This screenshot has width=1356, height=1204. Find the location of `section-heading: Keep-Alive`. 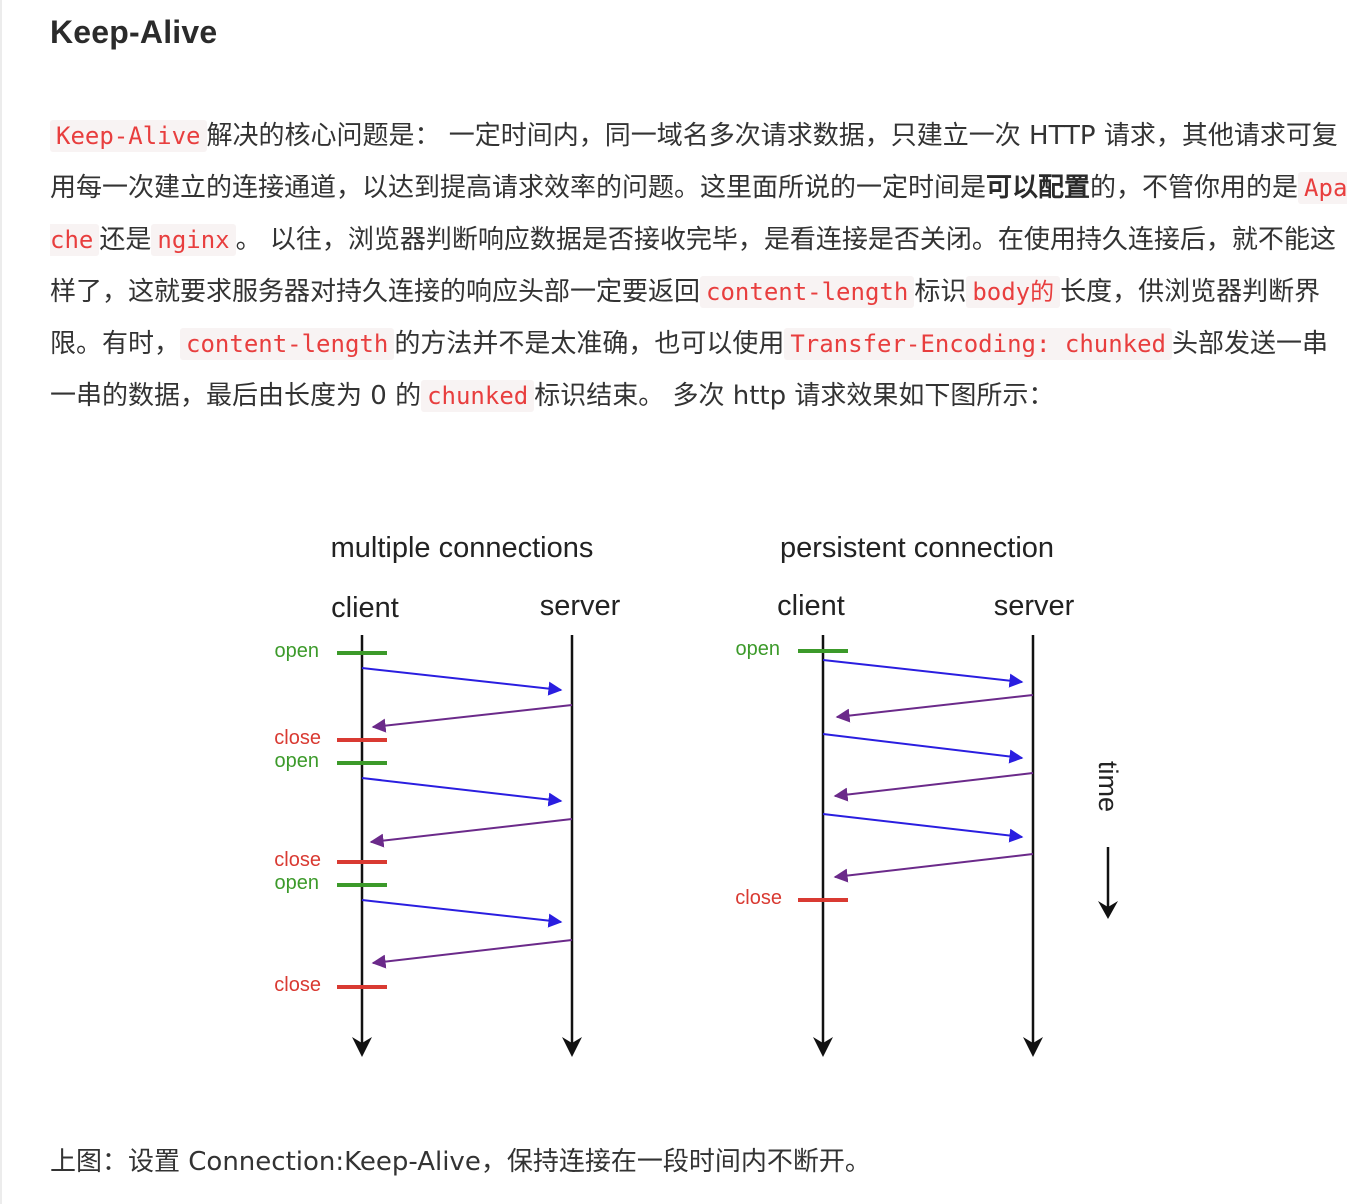

section-heading: Keep-Alive is located at coordinates (134, 32).